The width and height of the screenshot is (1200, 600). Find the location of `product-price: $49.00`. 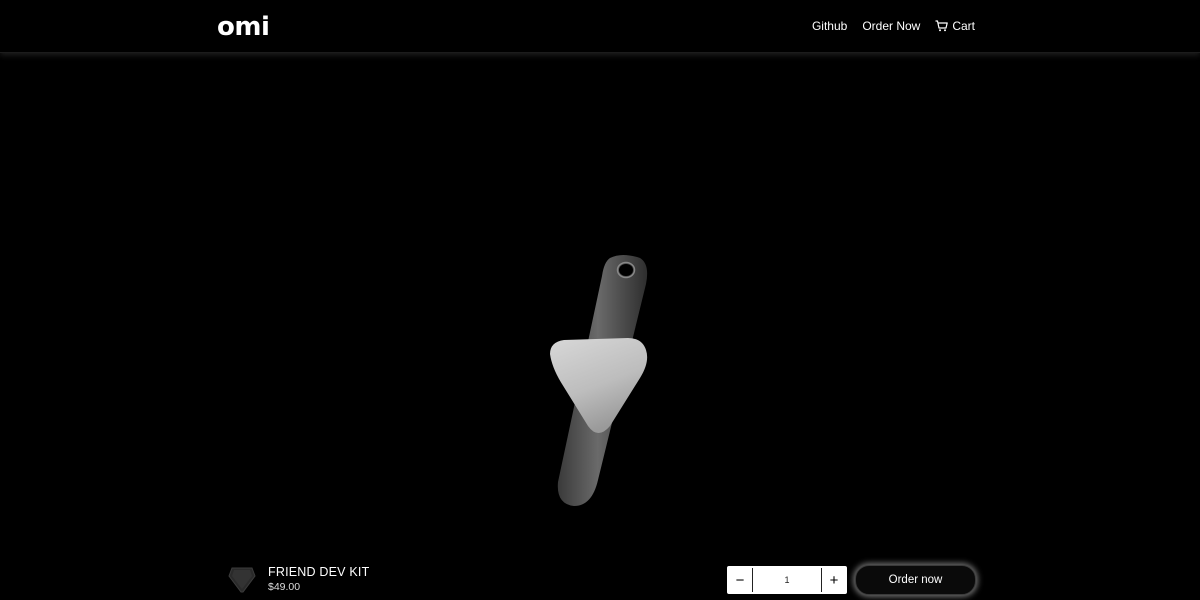

product-price: $49.00 is located at coordinates (284, 587).